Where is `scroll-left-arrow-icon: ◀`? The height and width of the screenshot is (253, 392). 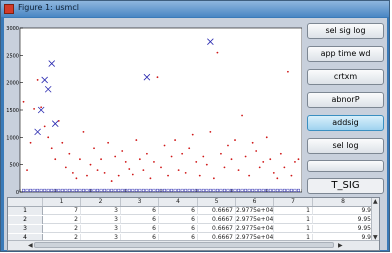 scroll-left-arrow-icon: ◀ is located at coordinates (30, 245).